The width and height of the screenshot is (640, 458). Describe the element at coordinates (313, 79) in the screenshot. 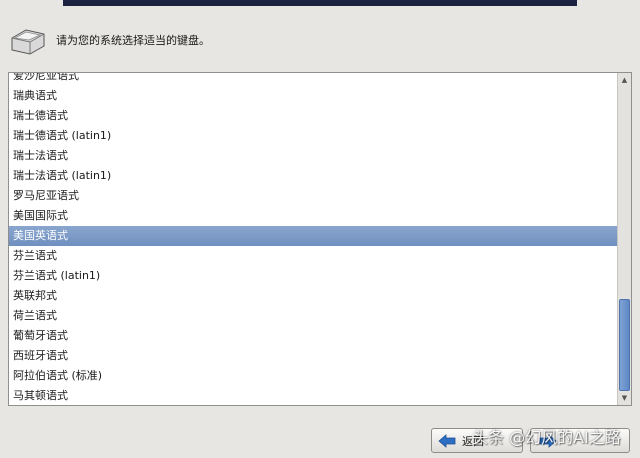

I see `list-item: 爱沙尼亚语式` at that location.